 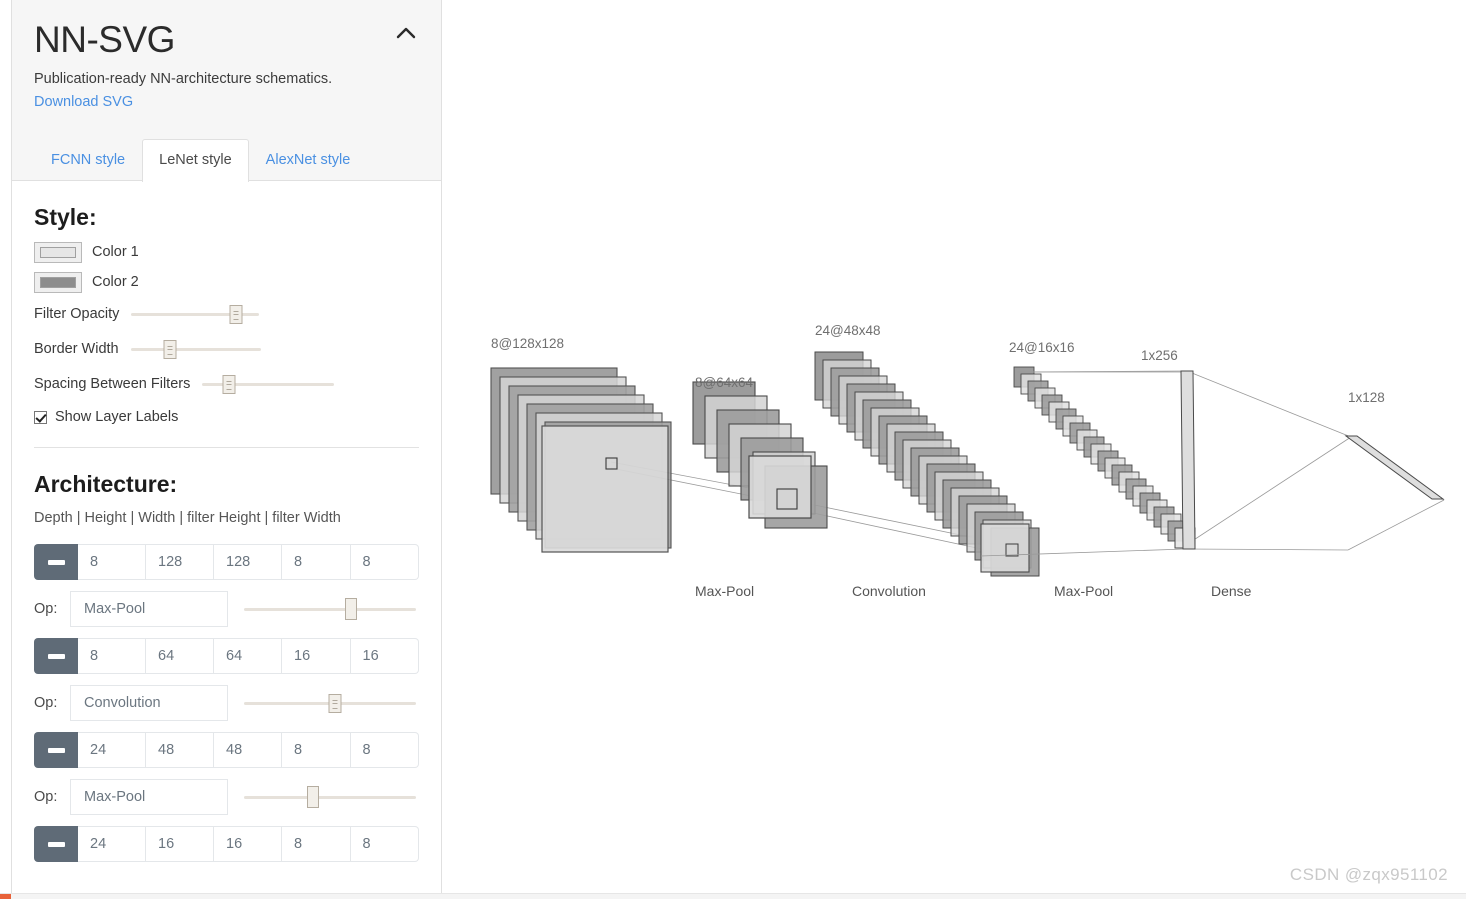 I want to click on style-tabs: FCNN style LeNet style AlexNet style, so click(x=201, y=160).